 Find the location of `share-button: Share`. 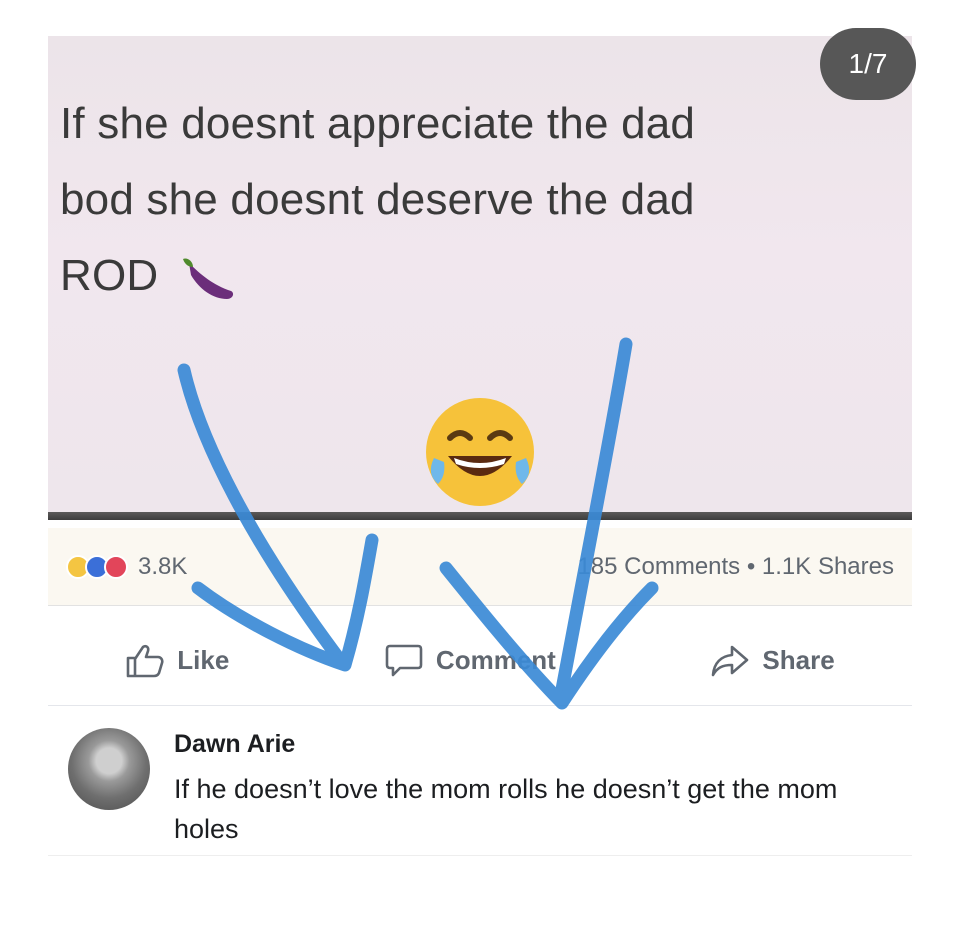

share-button: Share is located at coordinates (772, 661).